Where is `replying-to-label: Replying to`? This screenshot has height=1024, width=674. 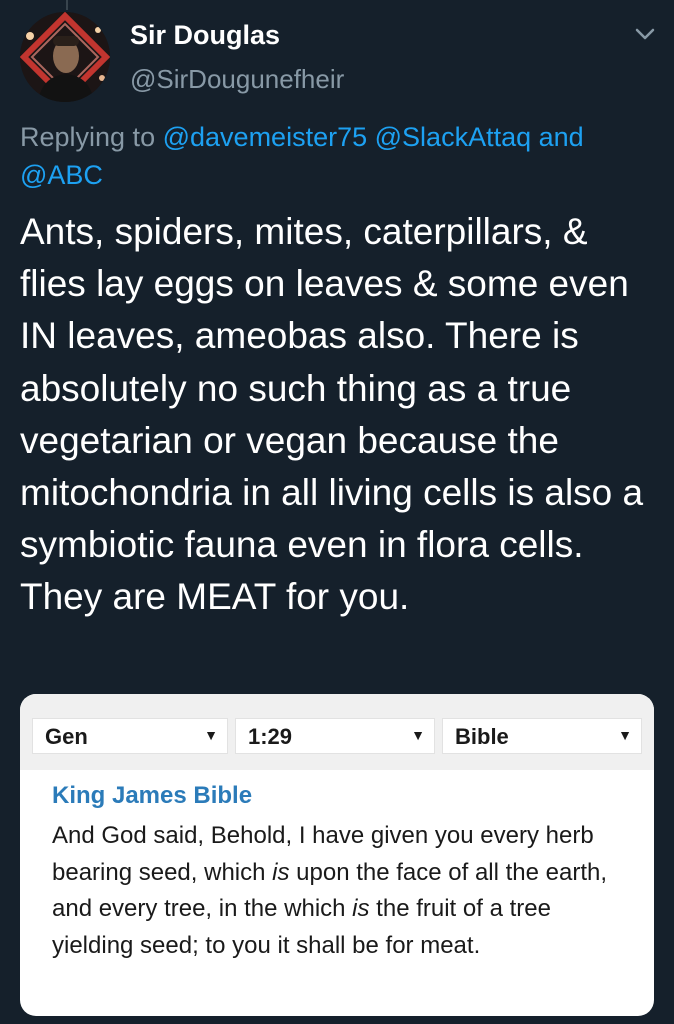 replying-to-label: Replying to is located at coordinates (88, 137).